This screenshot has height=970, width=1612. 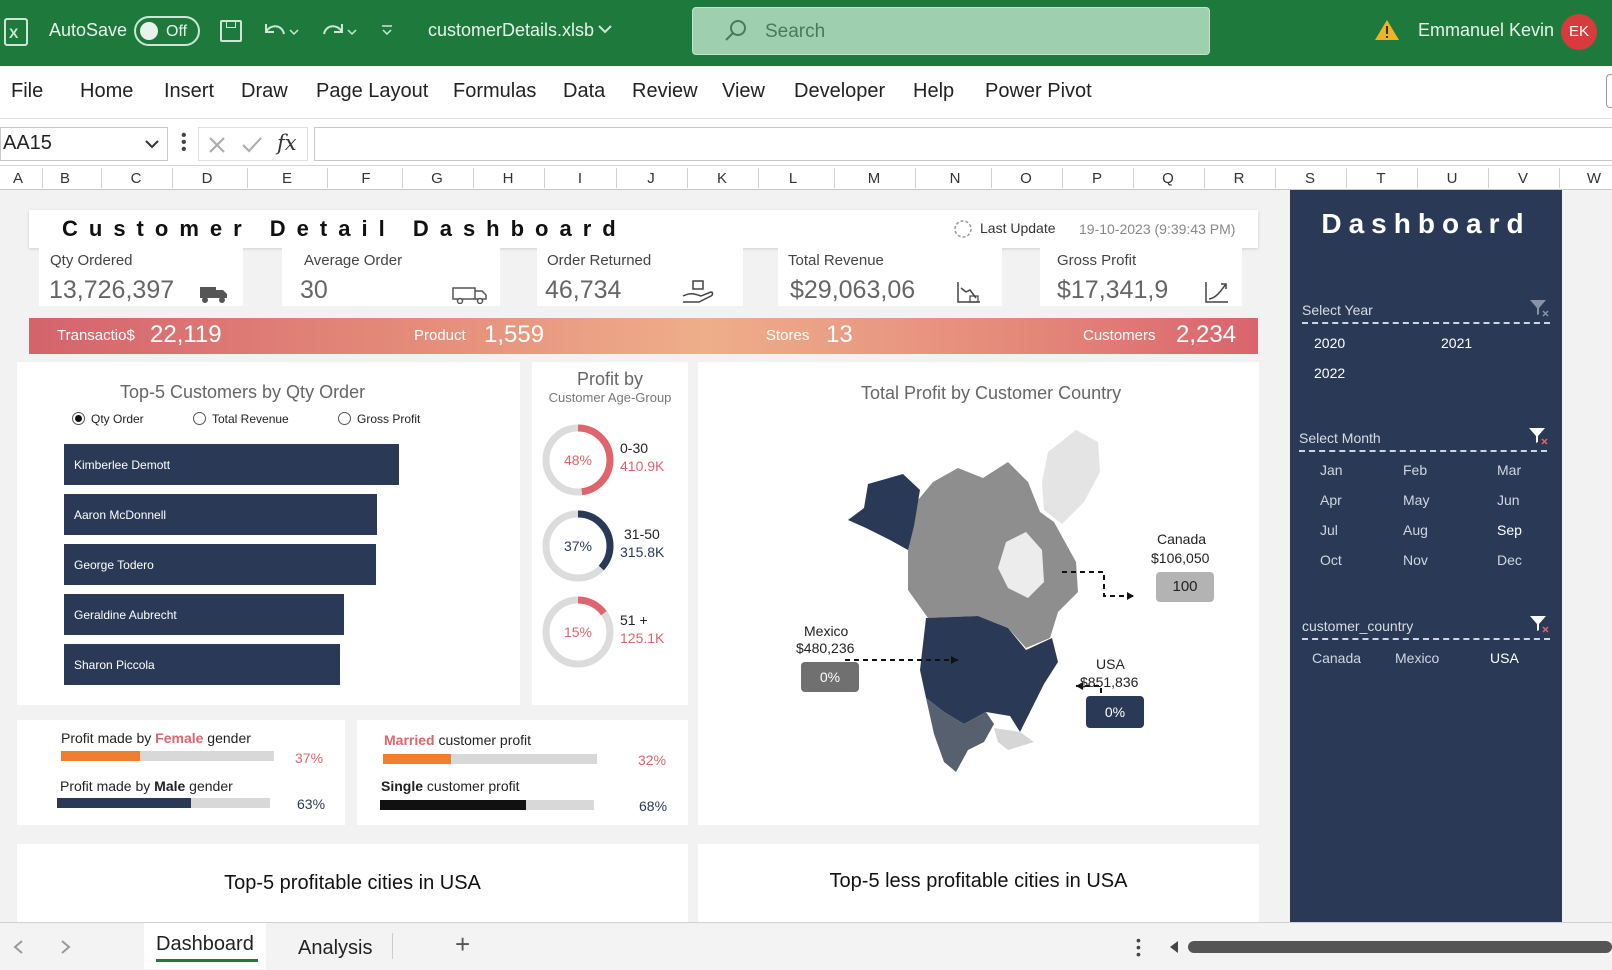 What do you see at coordinates (189, 91) in the screenshot?
I see `tab-insert: Insert` at bounding box center [189, 91].